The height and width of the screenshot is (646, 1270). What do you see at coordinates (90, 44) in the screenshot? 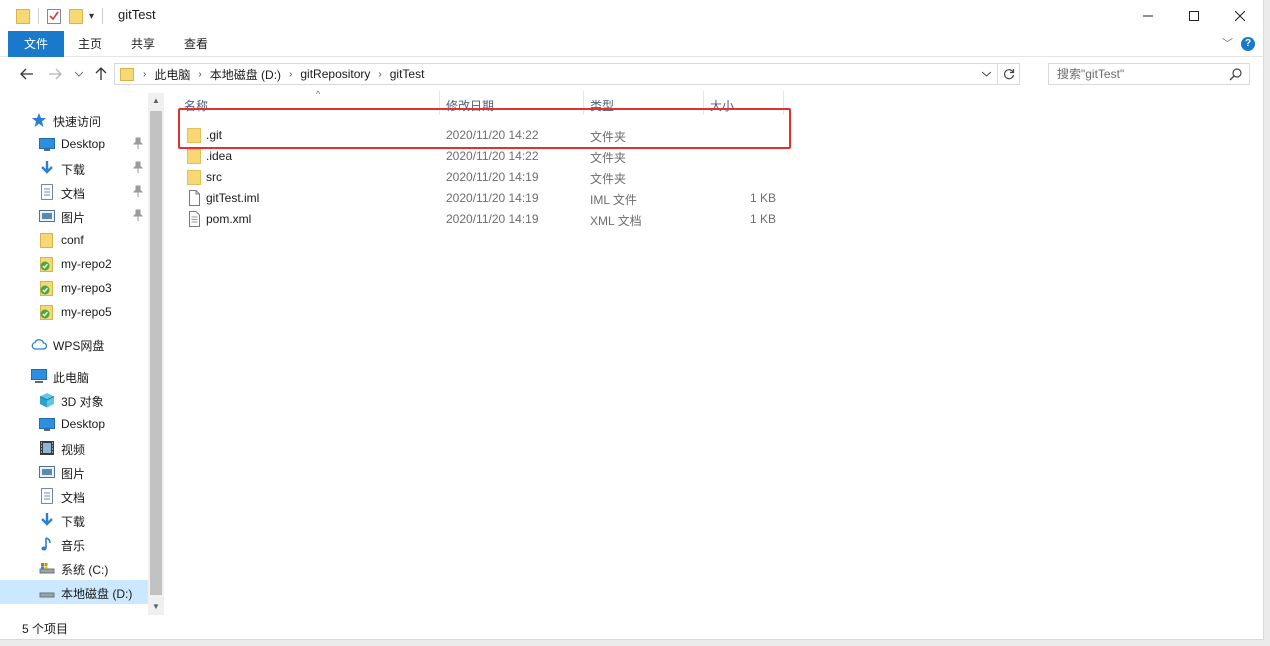
I see `tab-home: 主页` at bounding box center [90, 44].